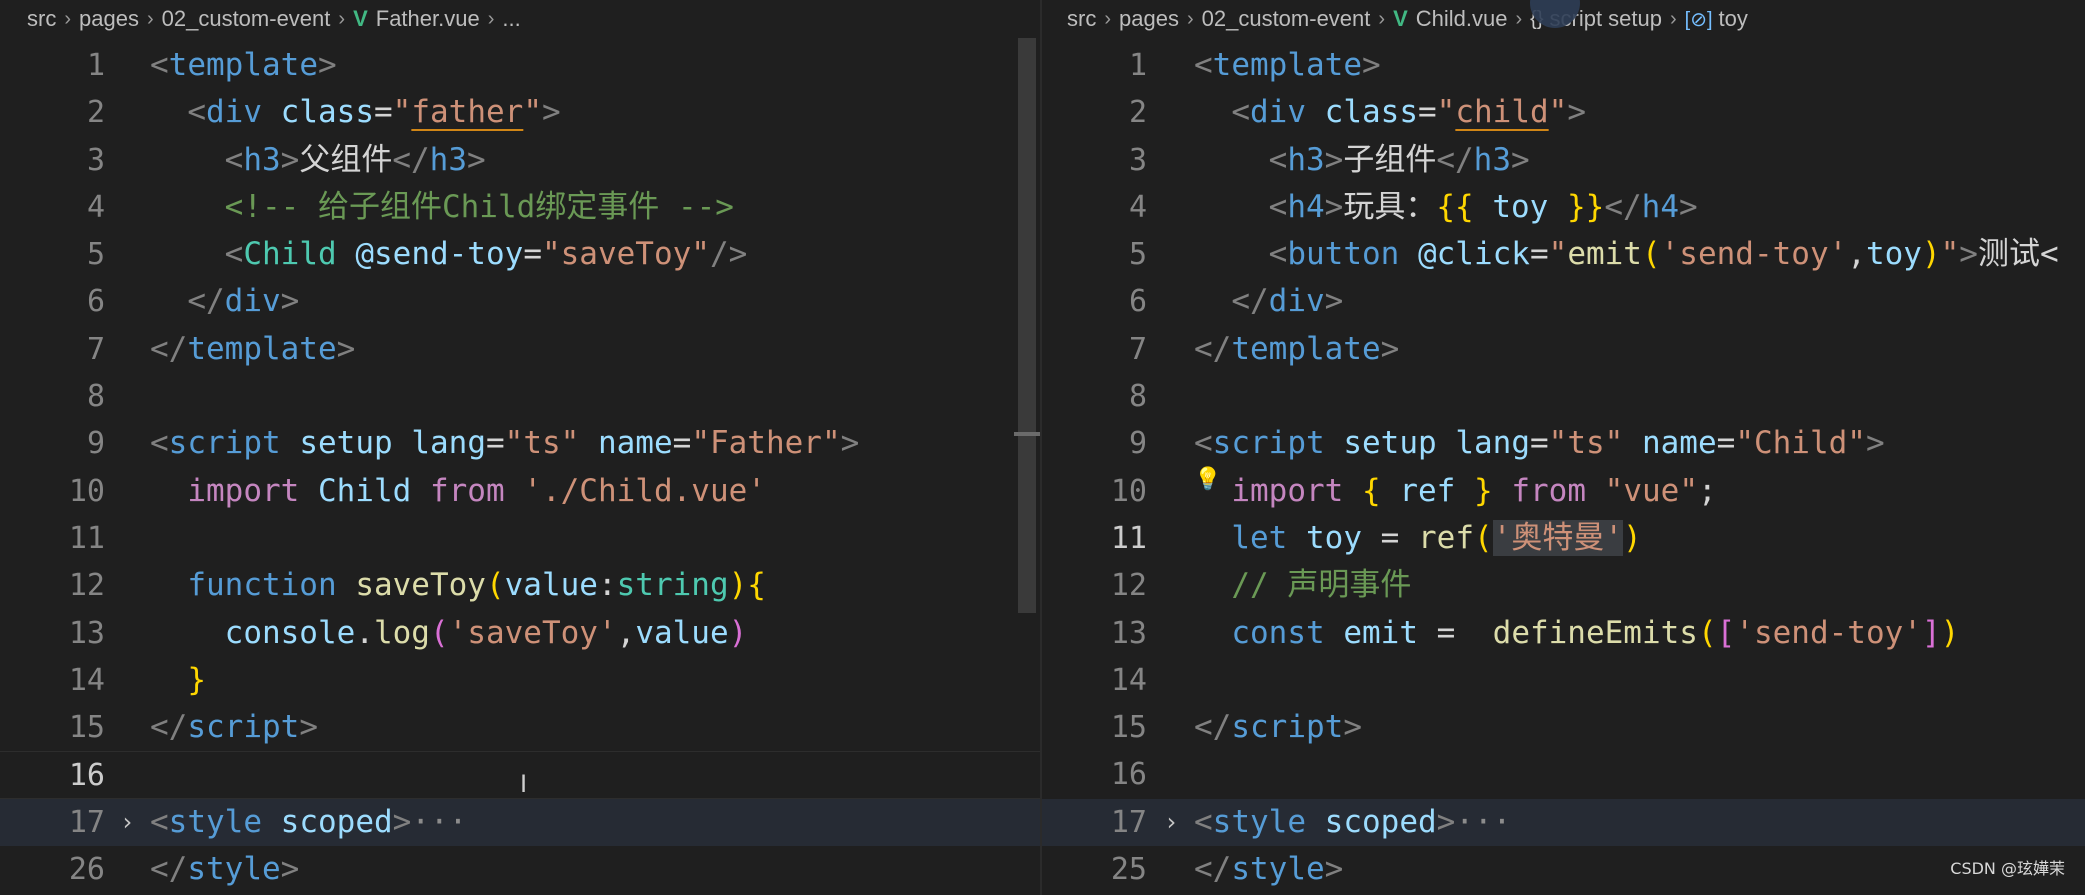  Describe the element at coordinates (476, 490) in the screenshot. I see `code-text: import Child from './Child.vue'` at that location.